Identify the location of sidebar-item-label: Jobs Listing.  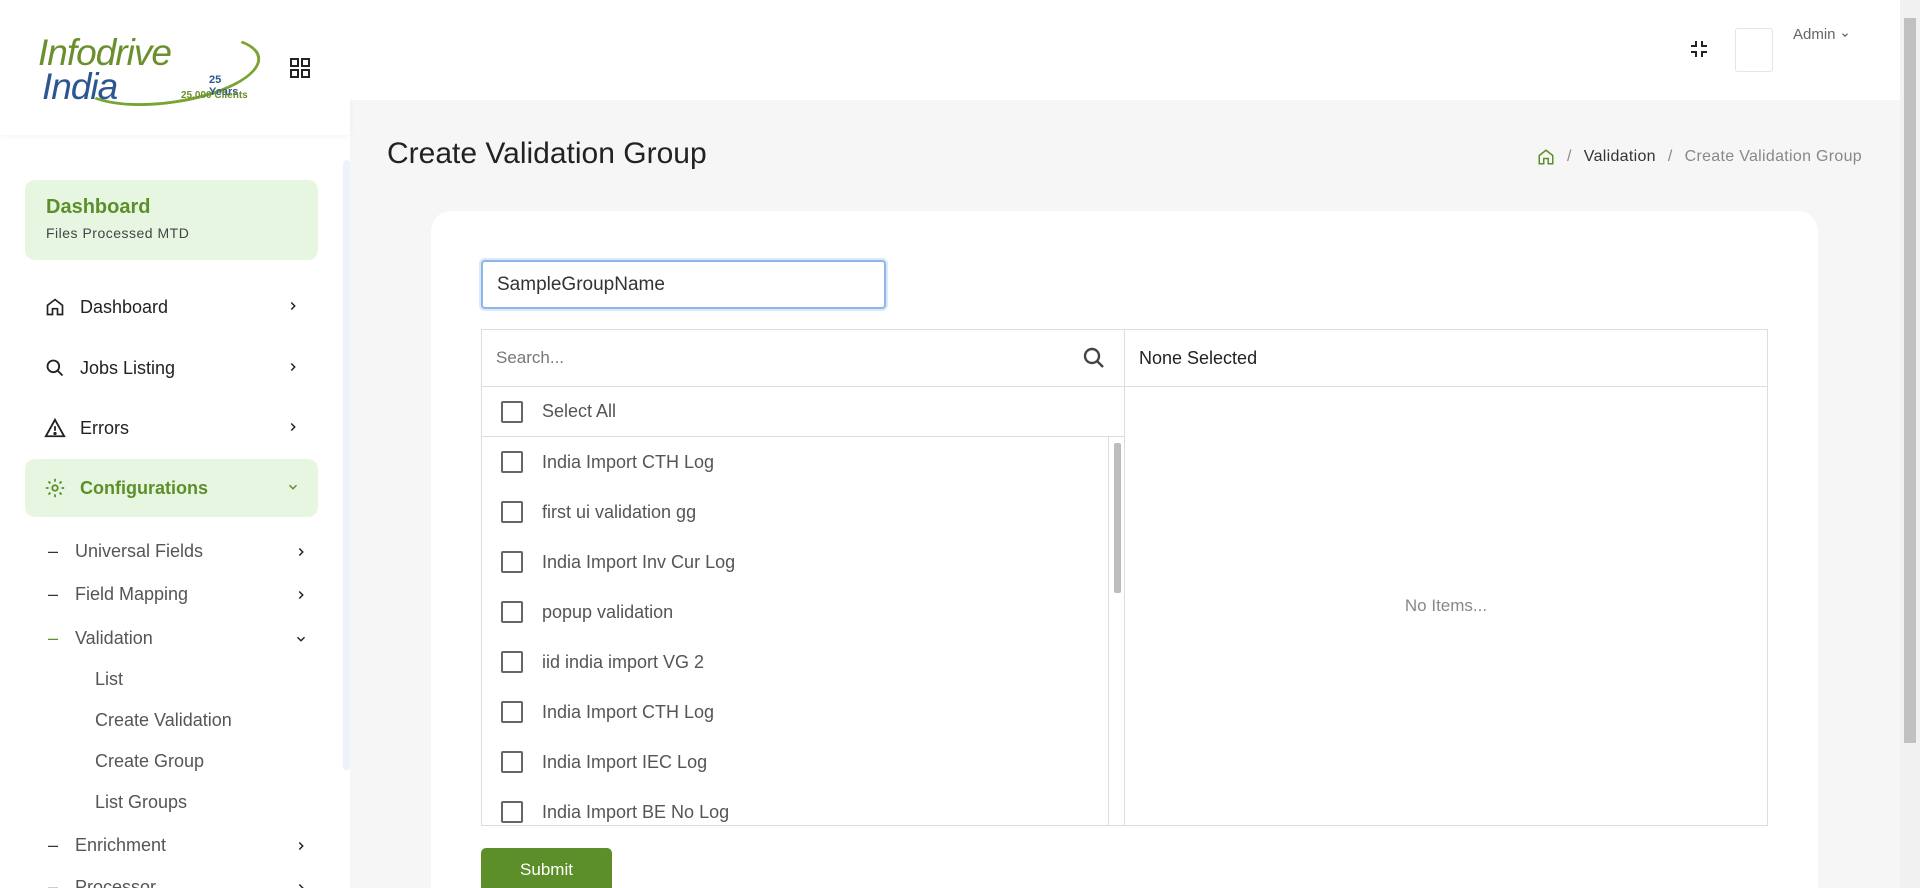
(128, 367).